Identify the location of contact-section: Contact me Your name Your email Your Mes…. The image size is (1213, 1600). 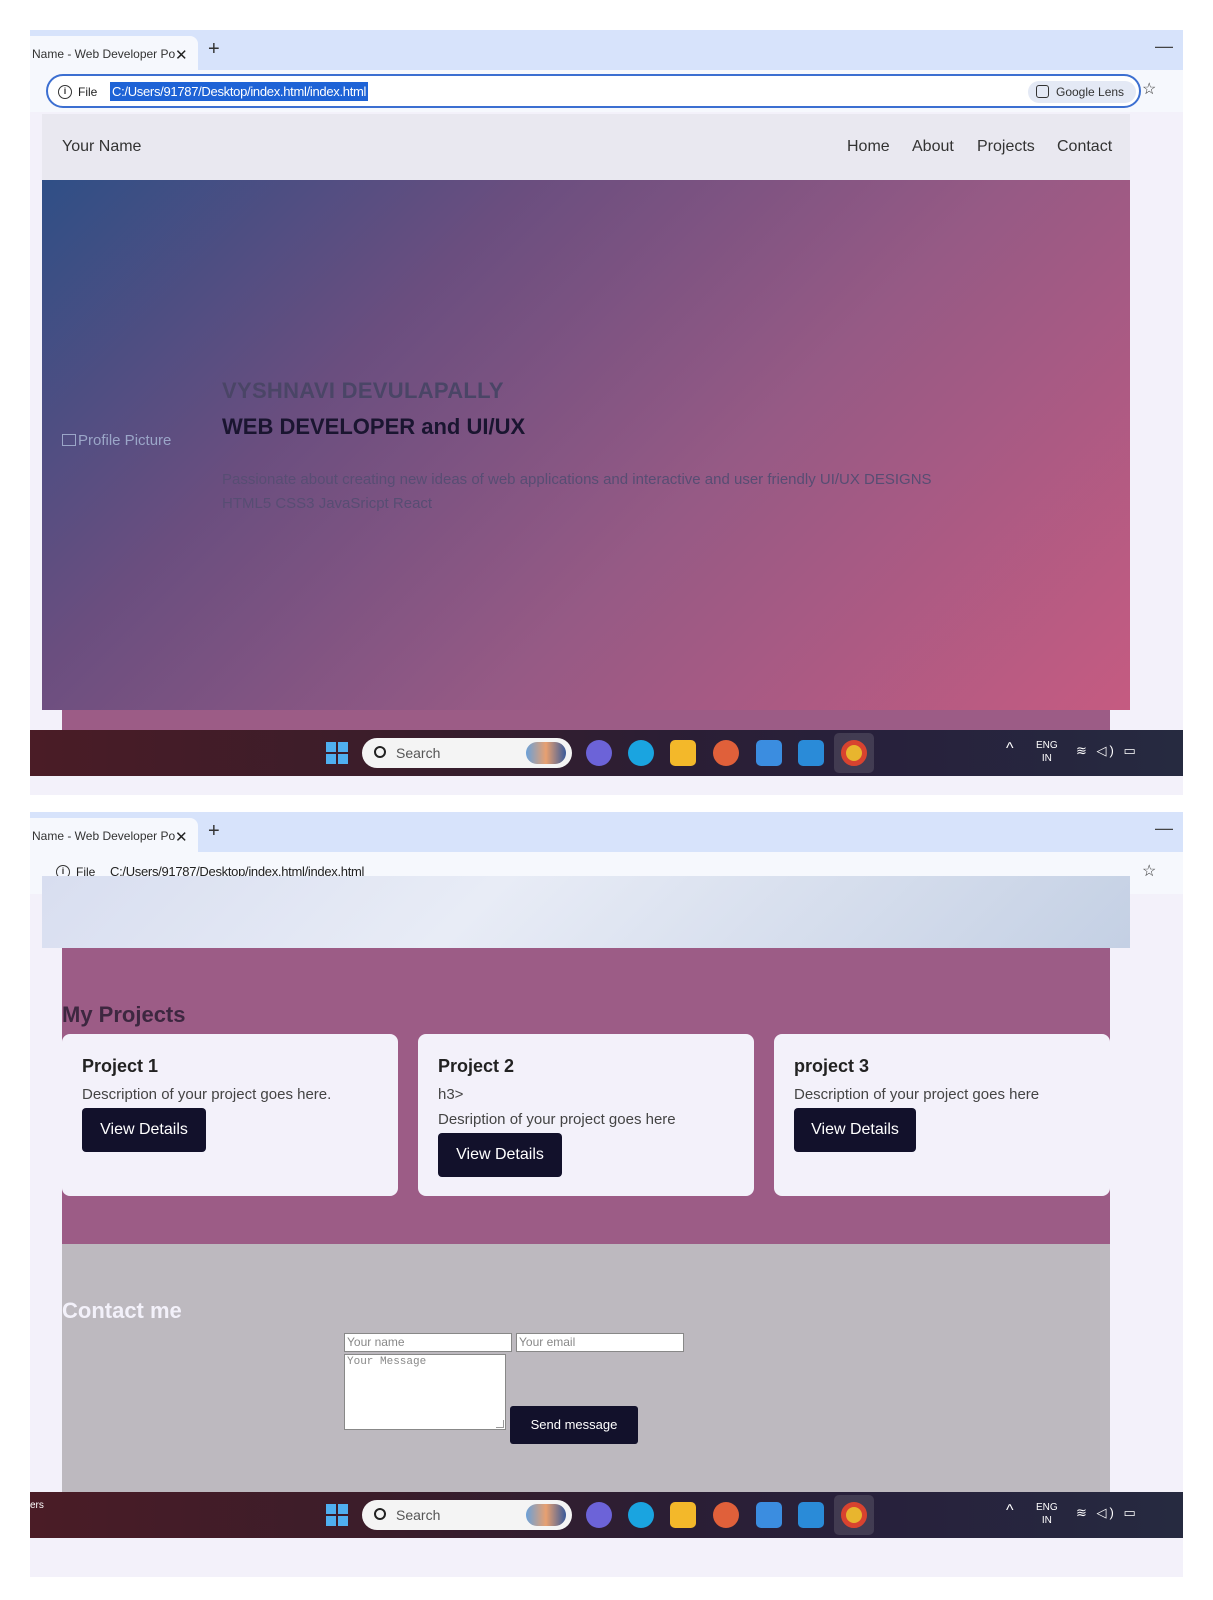
(586, 1374).